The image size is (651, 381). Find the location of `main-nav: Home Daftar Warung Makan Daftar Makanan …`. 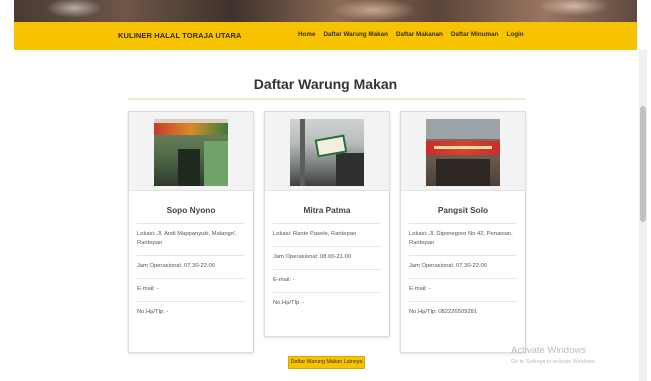

main-nav: Home Daftar Warung Makan Daftar Makanan … is located at coordinates (411, 34).